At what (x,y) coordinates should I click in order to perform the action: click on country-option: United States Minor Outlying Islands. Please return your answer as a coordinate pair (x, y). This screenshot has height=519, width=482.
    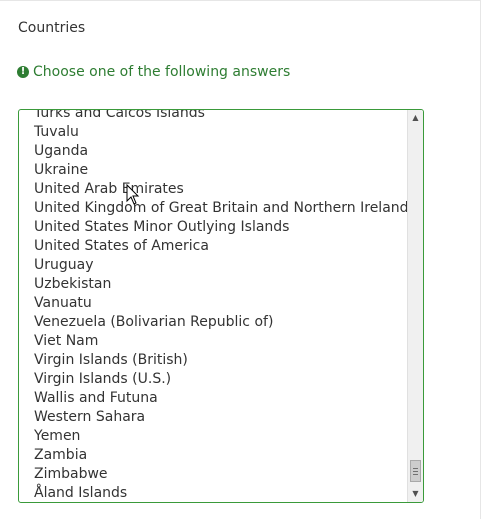
    Looking at the image, I should click on (213, 227).